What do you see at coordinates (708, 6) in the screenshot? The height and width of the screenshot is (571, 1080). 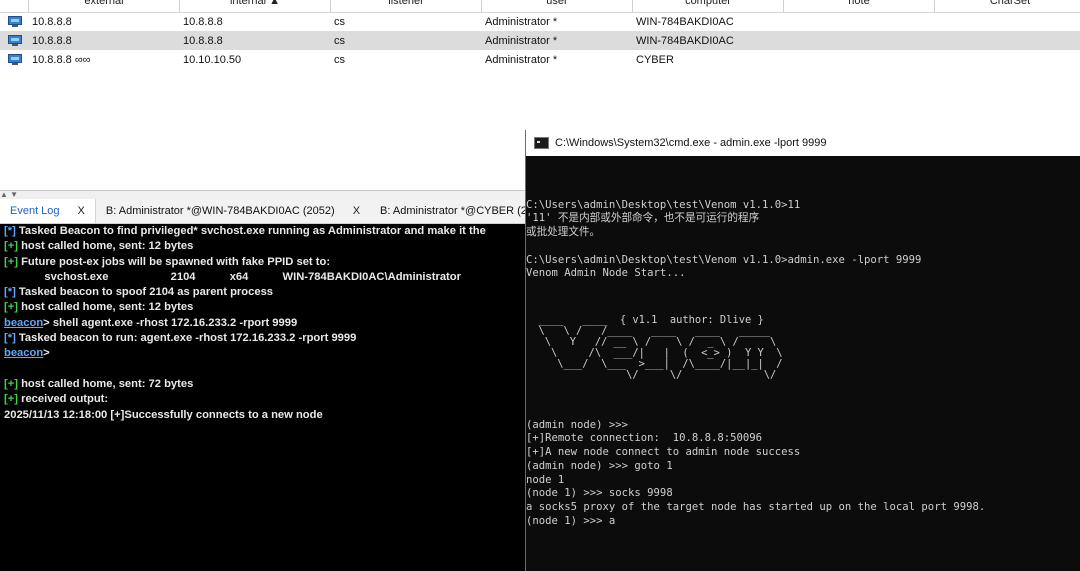 I see `column-computer: computer` at bounding box center [708, 6].